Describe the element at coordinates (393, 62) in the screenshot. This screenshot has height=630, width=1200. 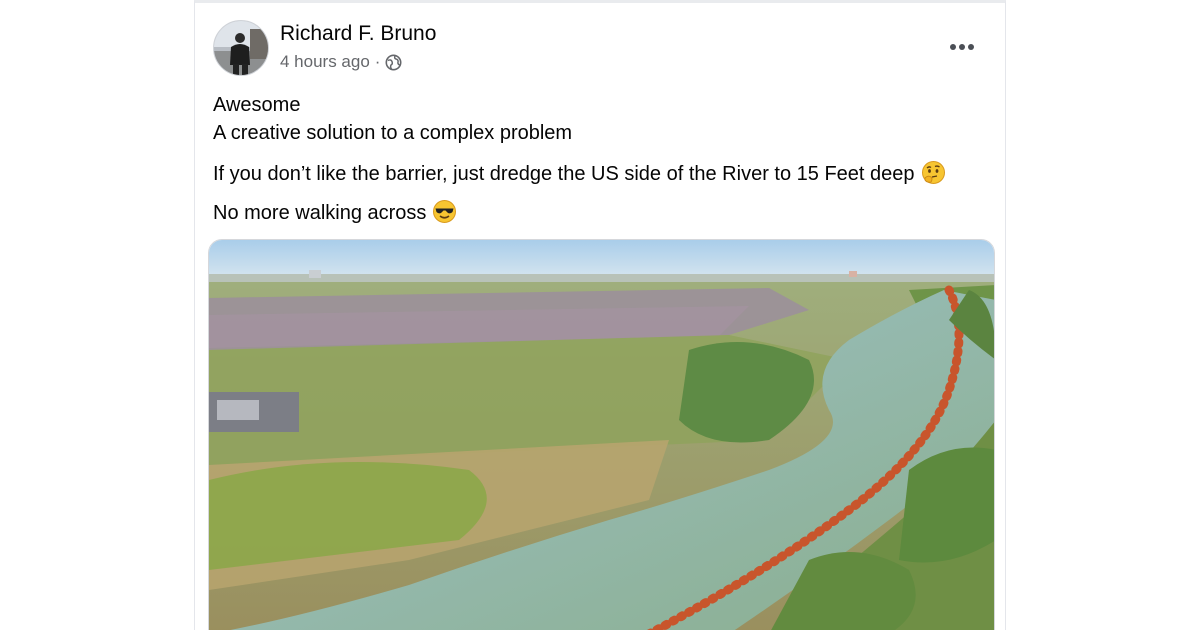
I see `globe-icon` at that location.